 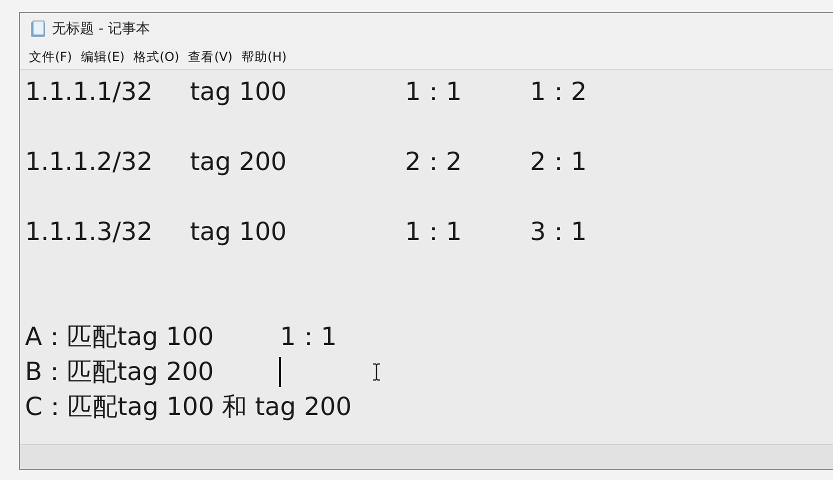 I want to click on menu-item: 格式(O), so click(x=156, y=57).